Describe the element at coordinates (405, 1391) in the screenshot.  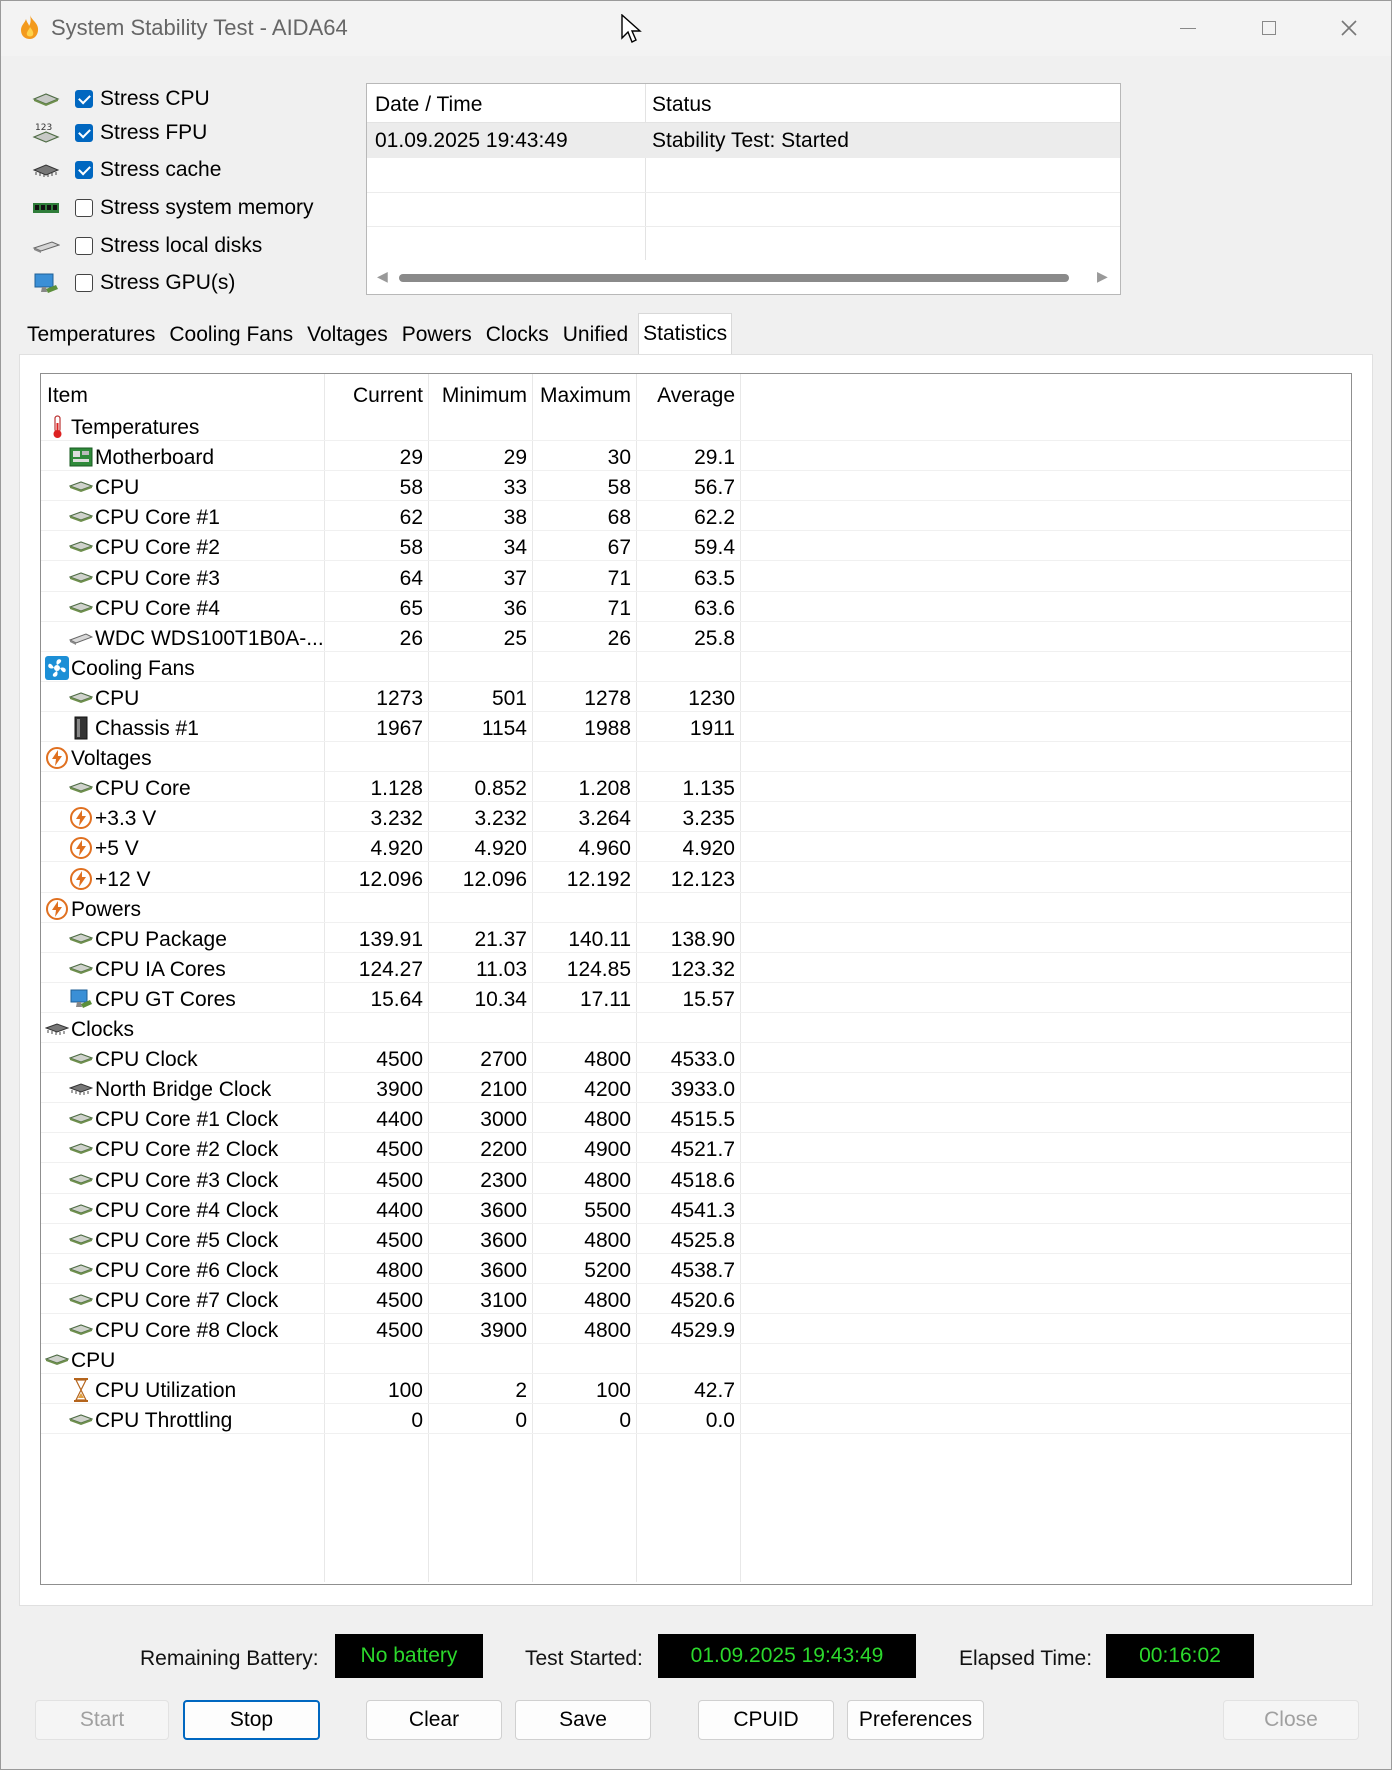
I see `row-current-value: 100` at that location.